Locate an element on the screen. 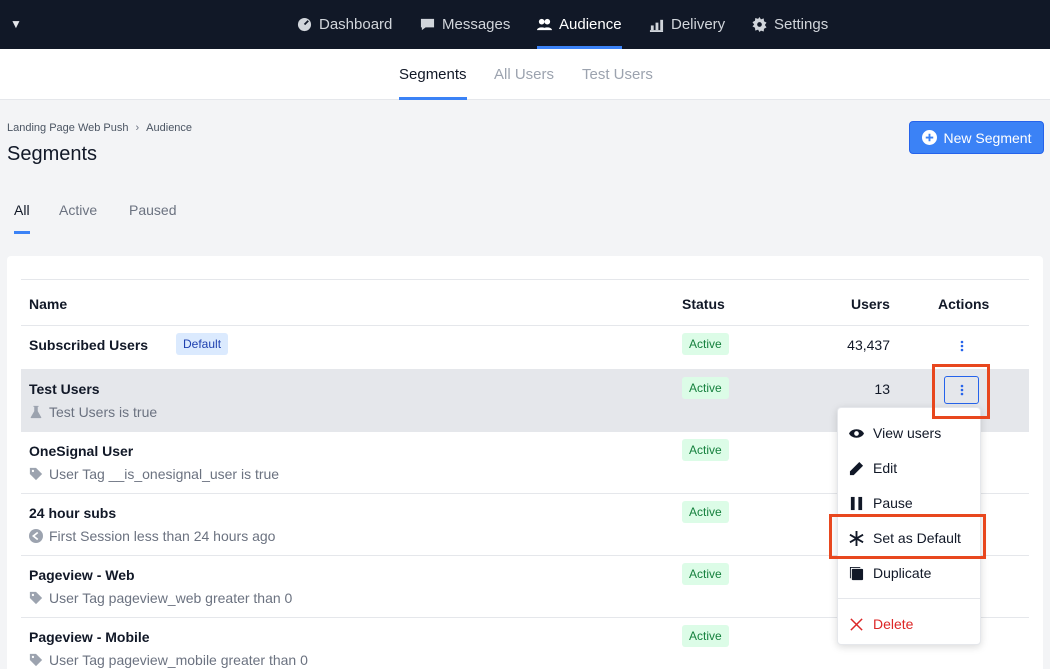 The height and width of the screenshot is (669, 1050). user-count: 43,437 is located at coordinates (868, 345).